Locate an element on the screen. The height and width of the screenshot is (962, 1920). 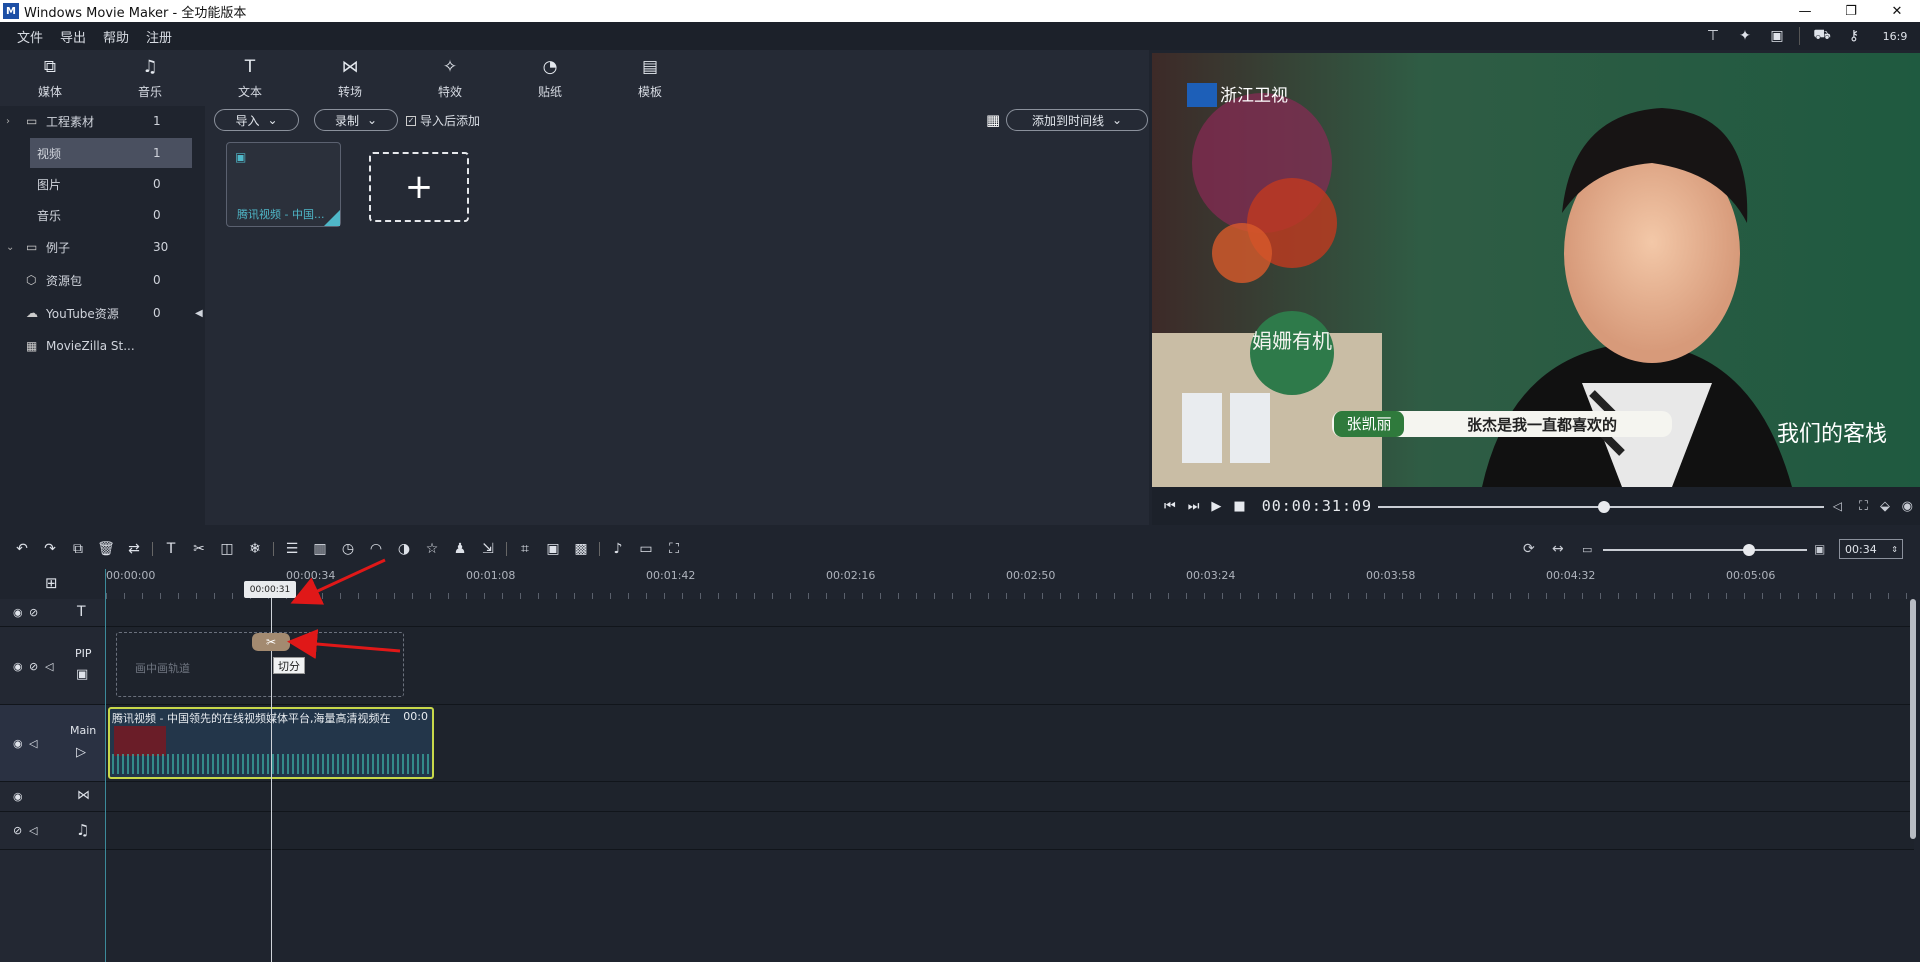
cart-icon: ⛟ is located at coordinates (1822, 36).